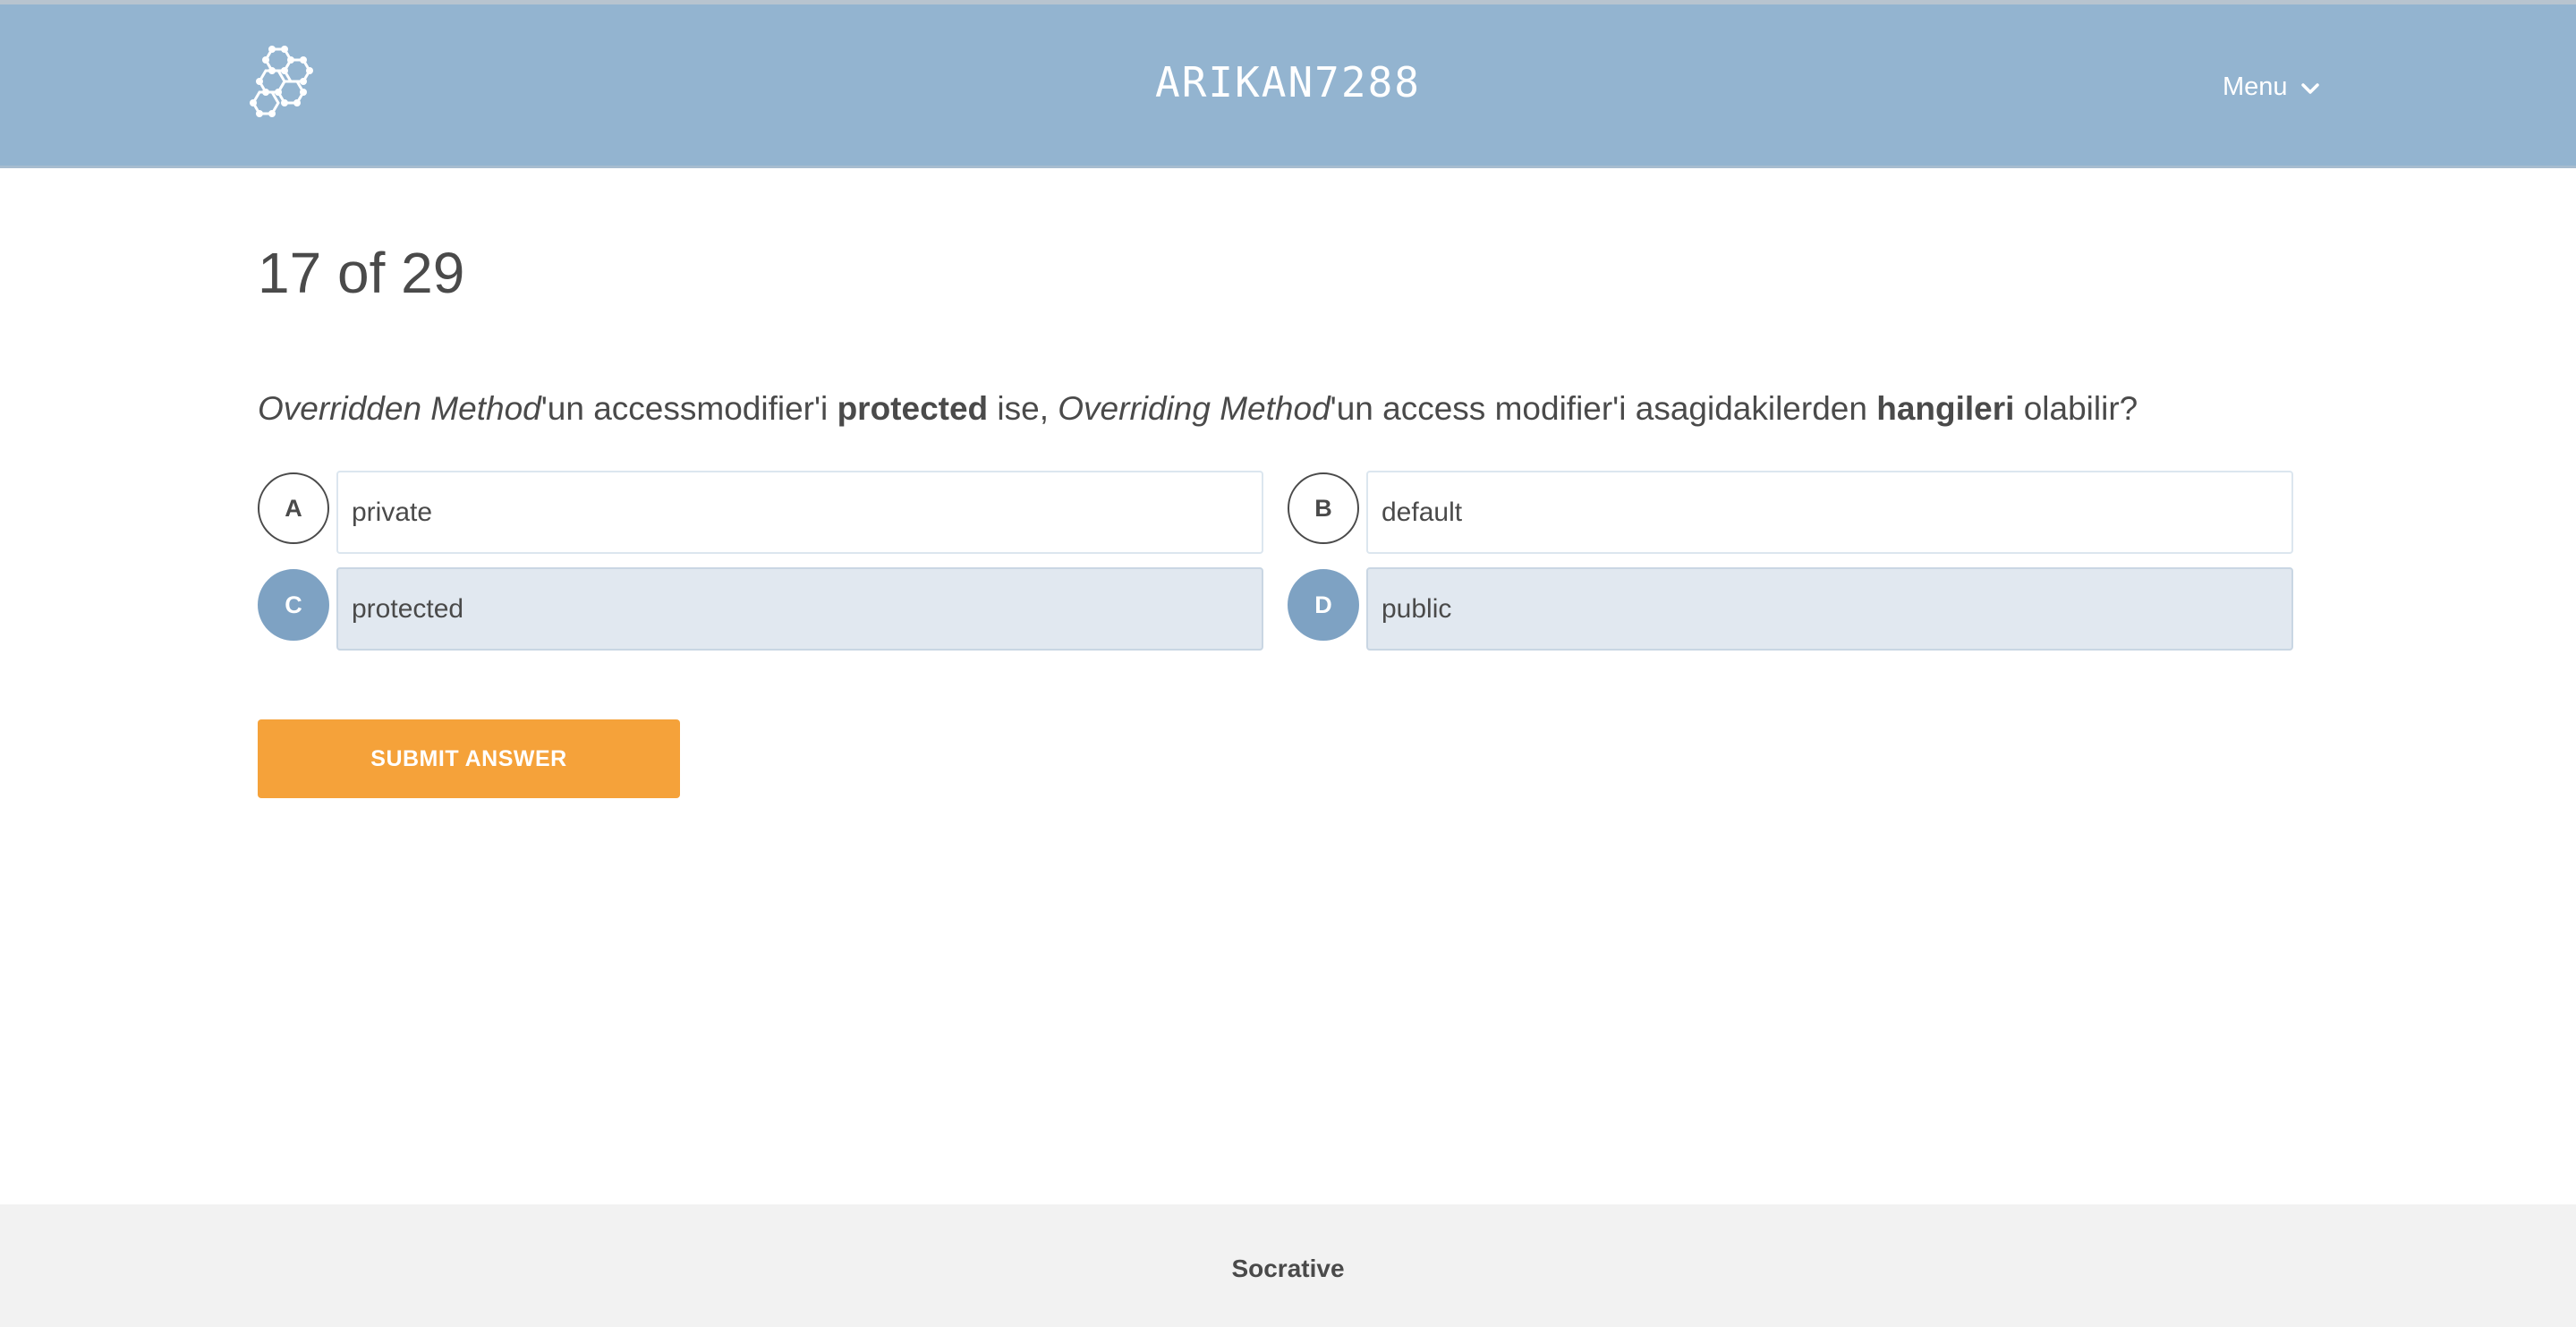 This screenshot has height=1327, width=2576. What do you see at coordinates (1023, 408) in the screenshot?
I see `question-part: ise,` at bounding box center [1023, 408].